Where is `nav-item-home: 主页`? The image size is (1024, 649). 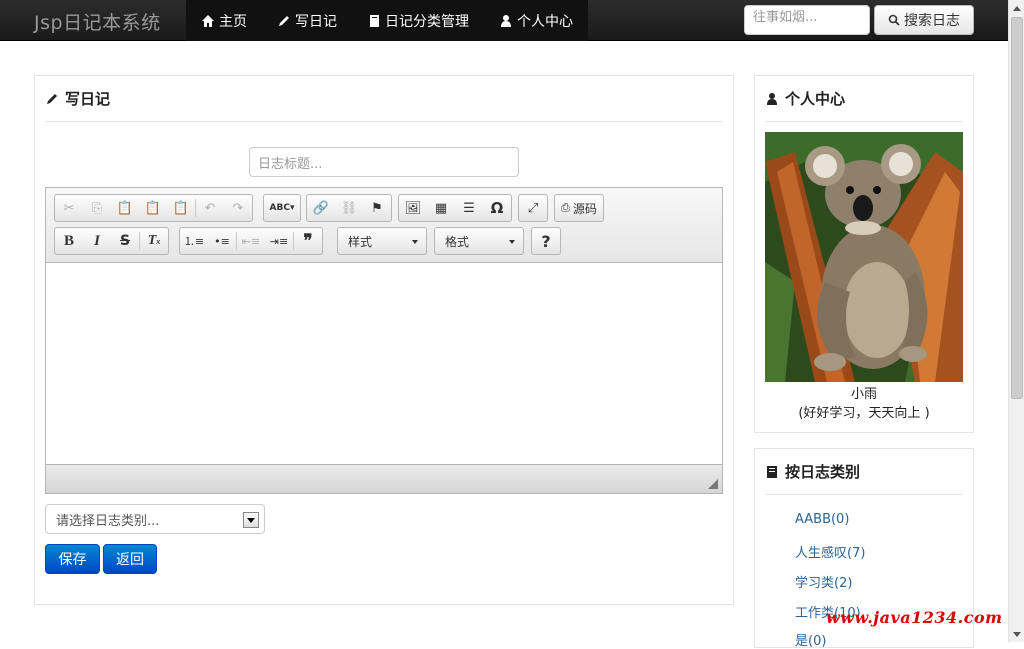 nav-item-home: 主页 is located at coordinates (224, 20).